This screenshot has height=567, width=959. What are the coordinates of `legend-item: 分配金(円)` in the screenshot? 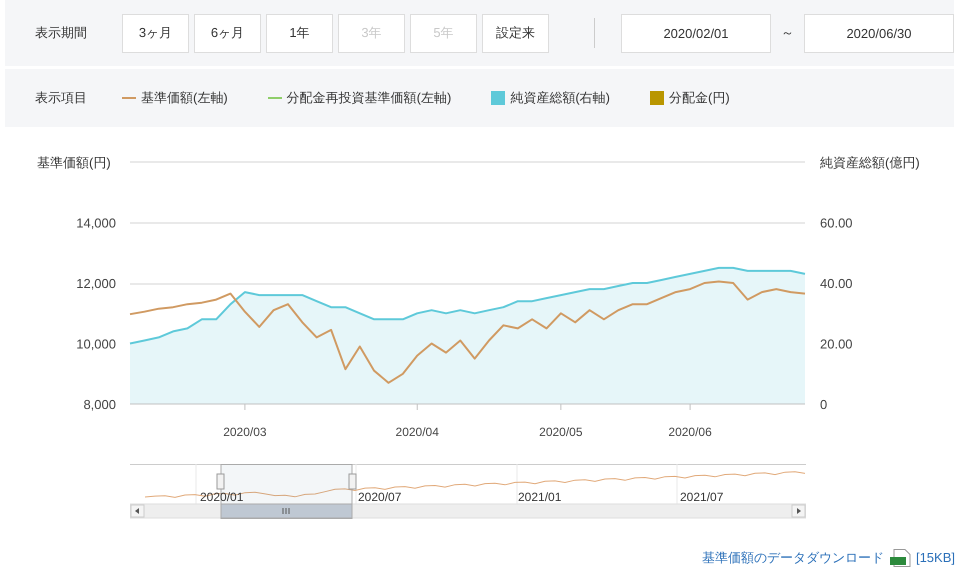 It's located at (699, 98).